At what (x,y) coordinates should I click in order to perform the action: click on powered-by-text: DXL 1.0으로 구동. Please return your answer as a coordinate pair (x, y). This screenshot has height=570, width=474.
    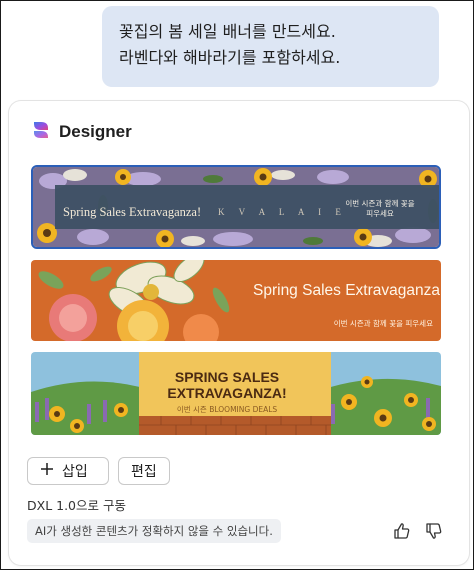
    Looking at the image, I should click on (76, 505).